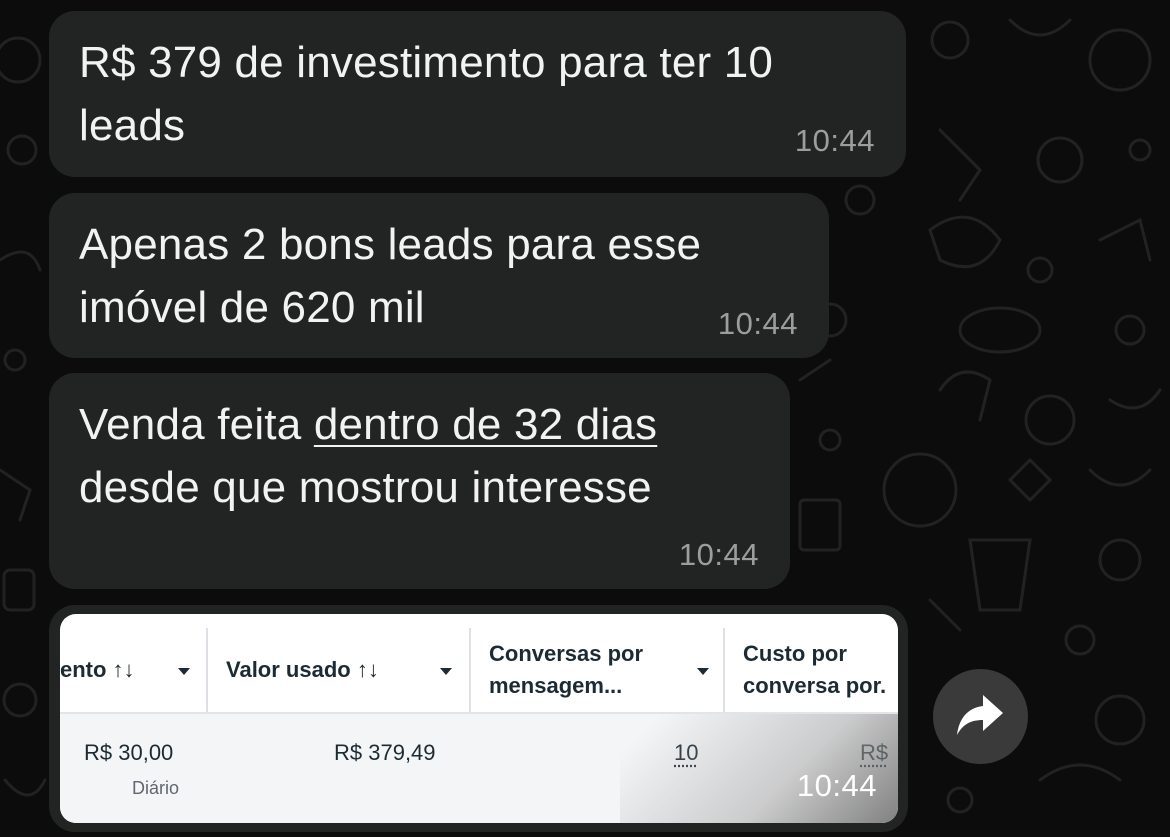 Image resolution: width=1170 pixels, height=837 pixels. What do you see at coordinates (156, 788) in the screenshot?
I see `budget-period: Diário` at bounding box center [156, 788].